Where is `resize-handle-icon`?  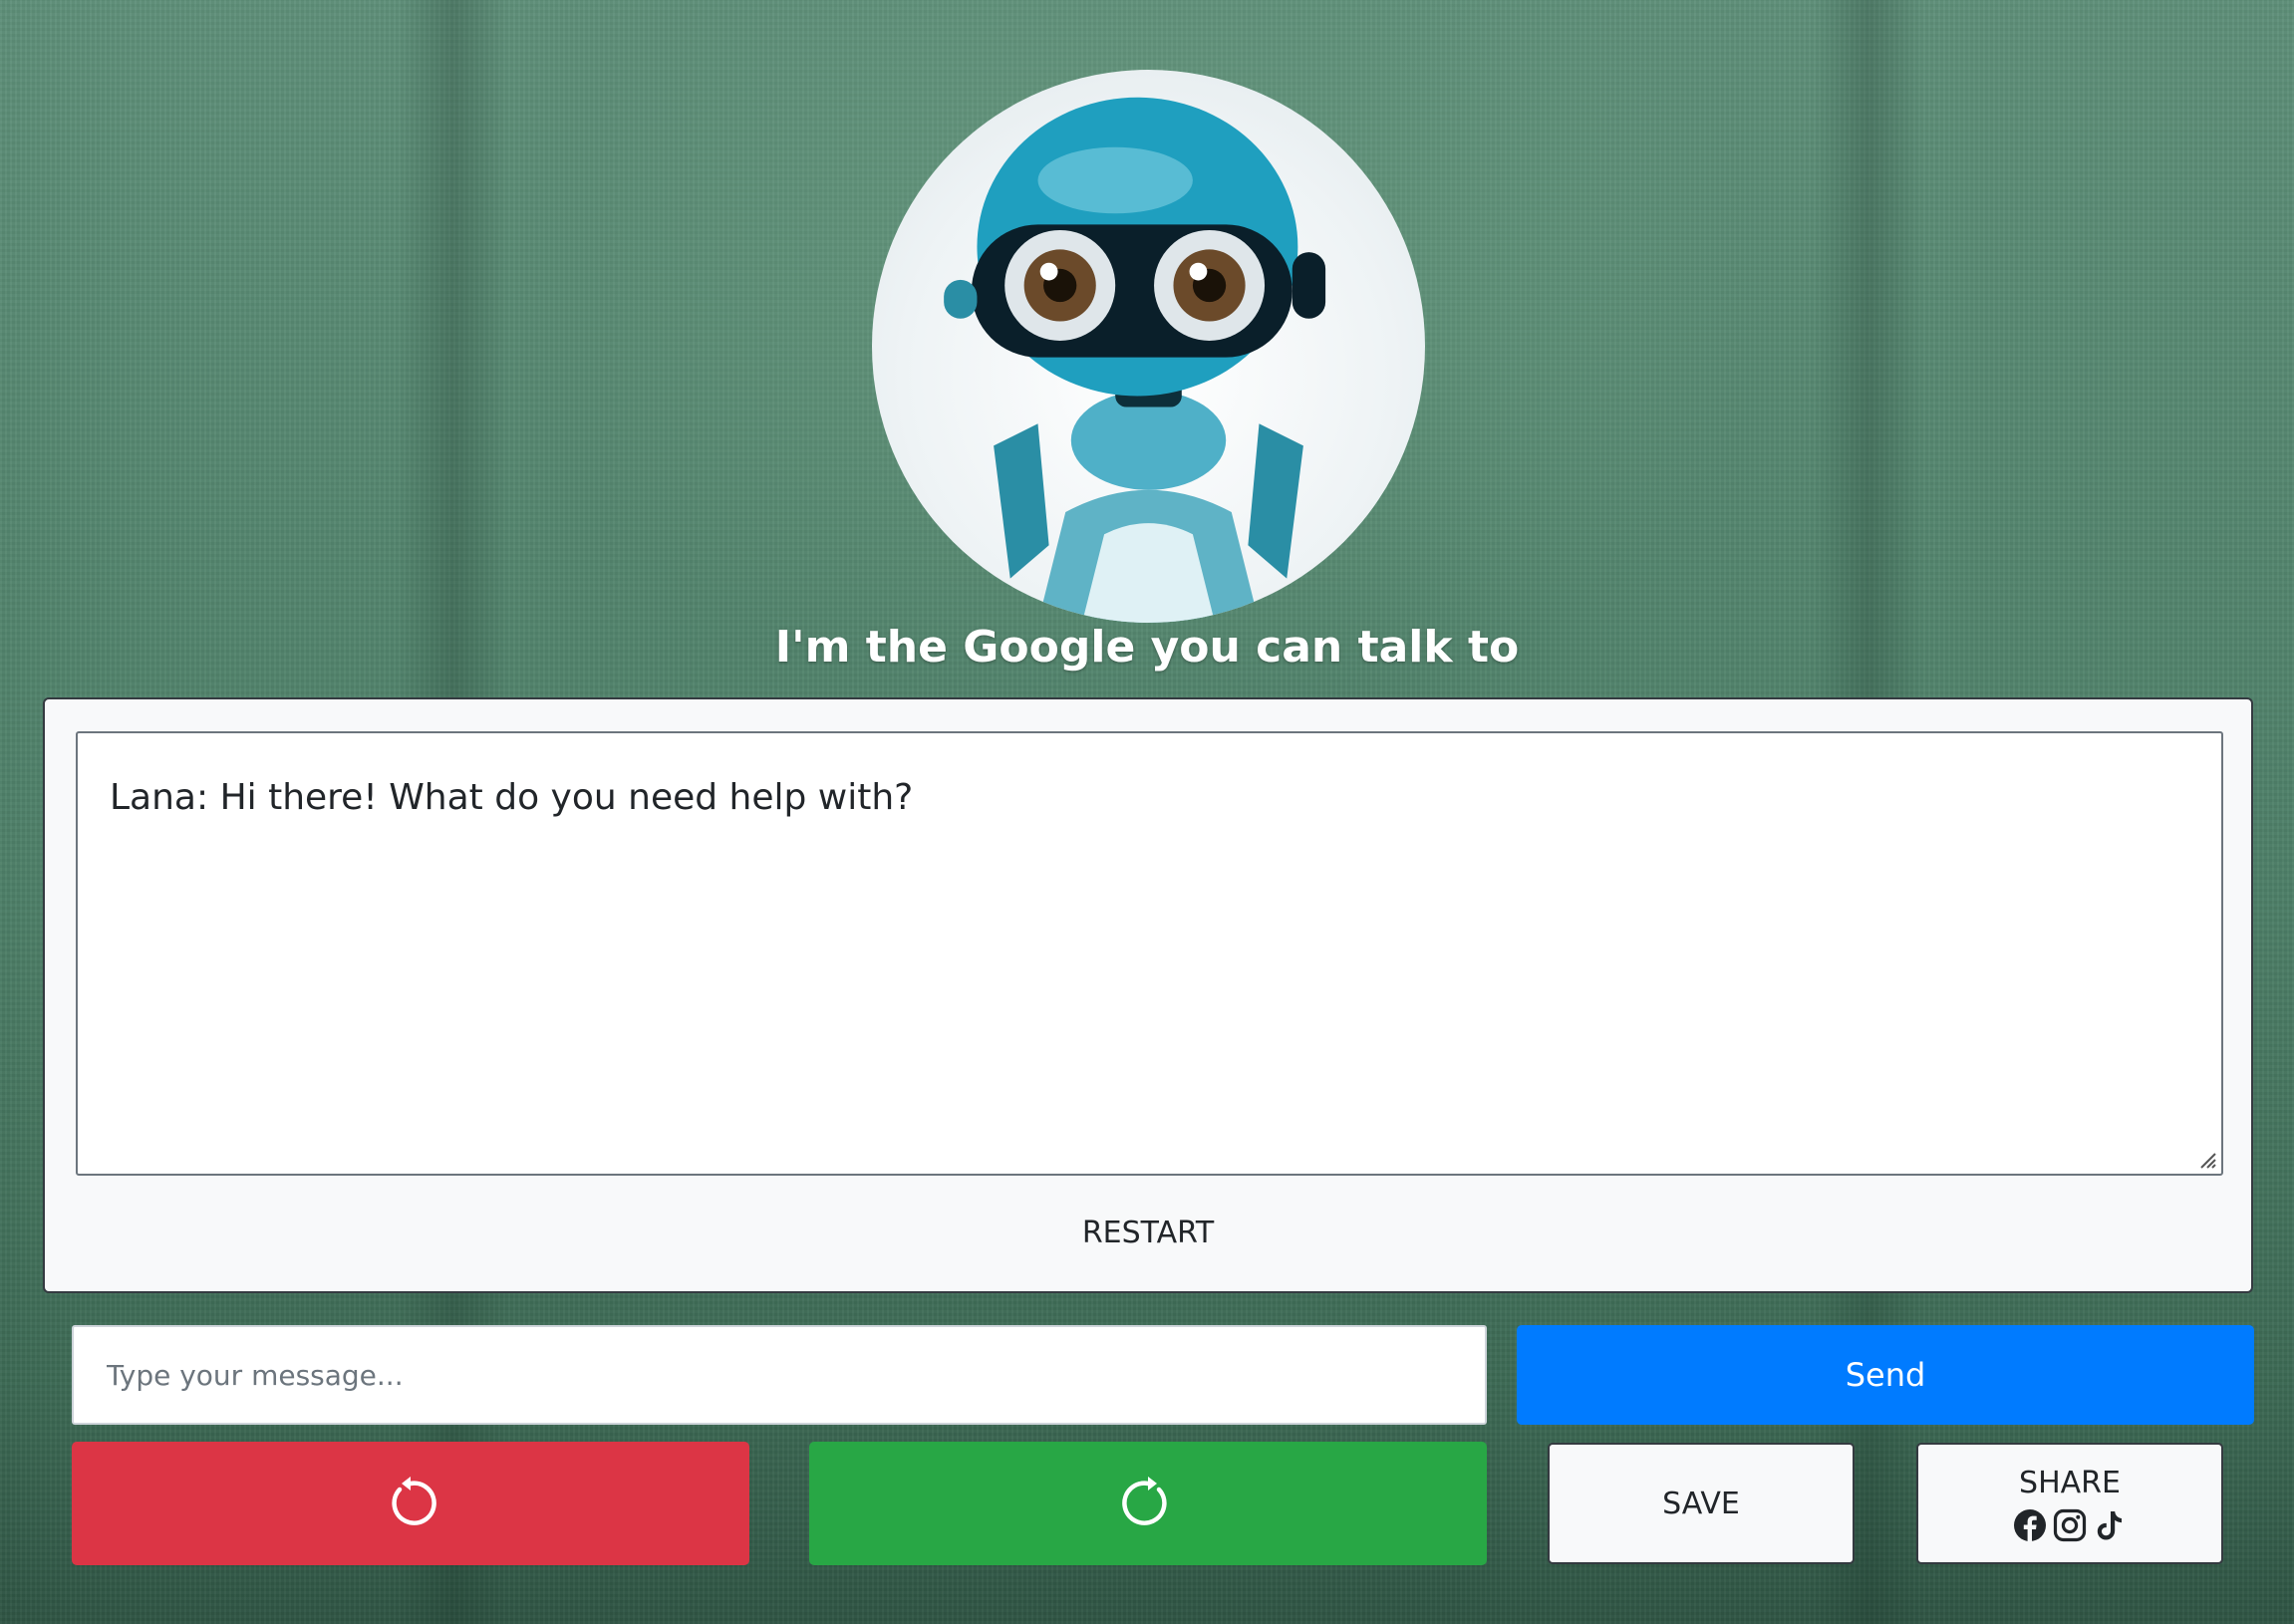 resize-handle-icon is located at coordinates (2206, 1159).